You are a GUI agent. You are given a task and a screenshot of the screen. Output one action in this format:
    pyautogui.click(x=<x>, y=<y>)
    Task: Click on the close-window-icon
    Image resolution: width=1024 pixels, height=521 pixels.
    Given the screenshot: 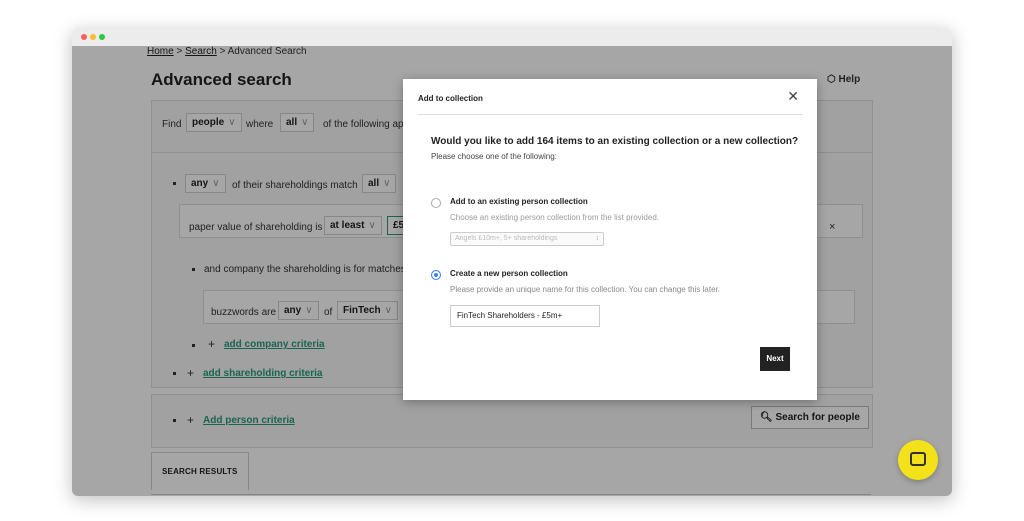 What is the action you would take?
    pyautogui.click(x=84, y=37)
    